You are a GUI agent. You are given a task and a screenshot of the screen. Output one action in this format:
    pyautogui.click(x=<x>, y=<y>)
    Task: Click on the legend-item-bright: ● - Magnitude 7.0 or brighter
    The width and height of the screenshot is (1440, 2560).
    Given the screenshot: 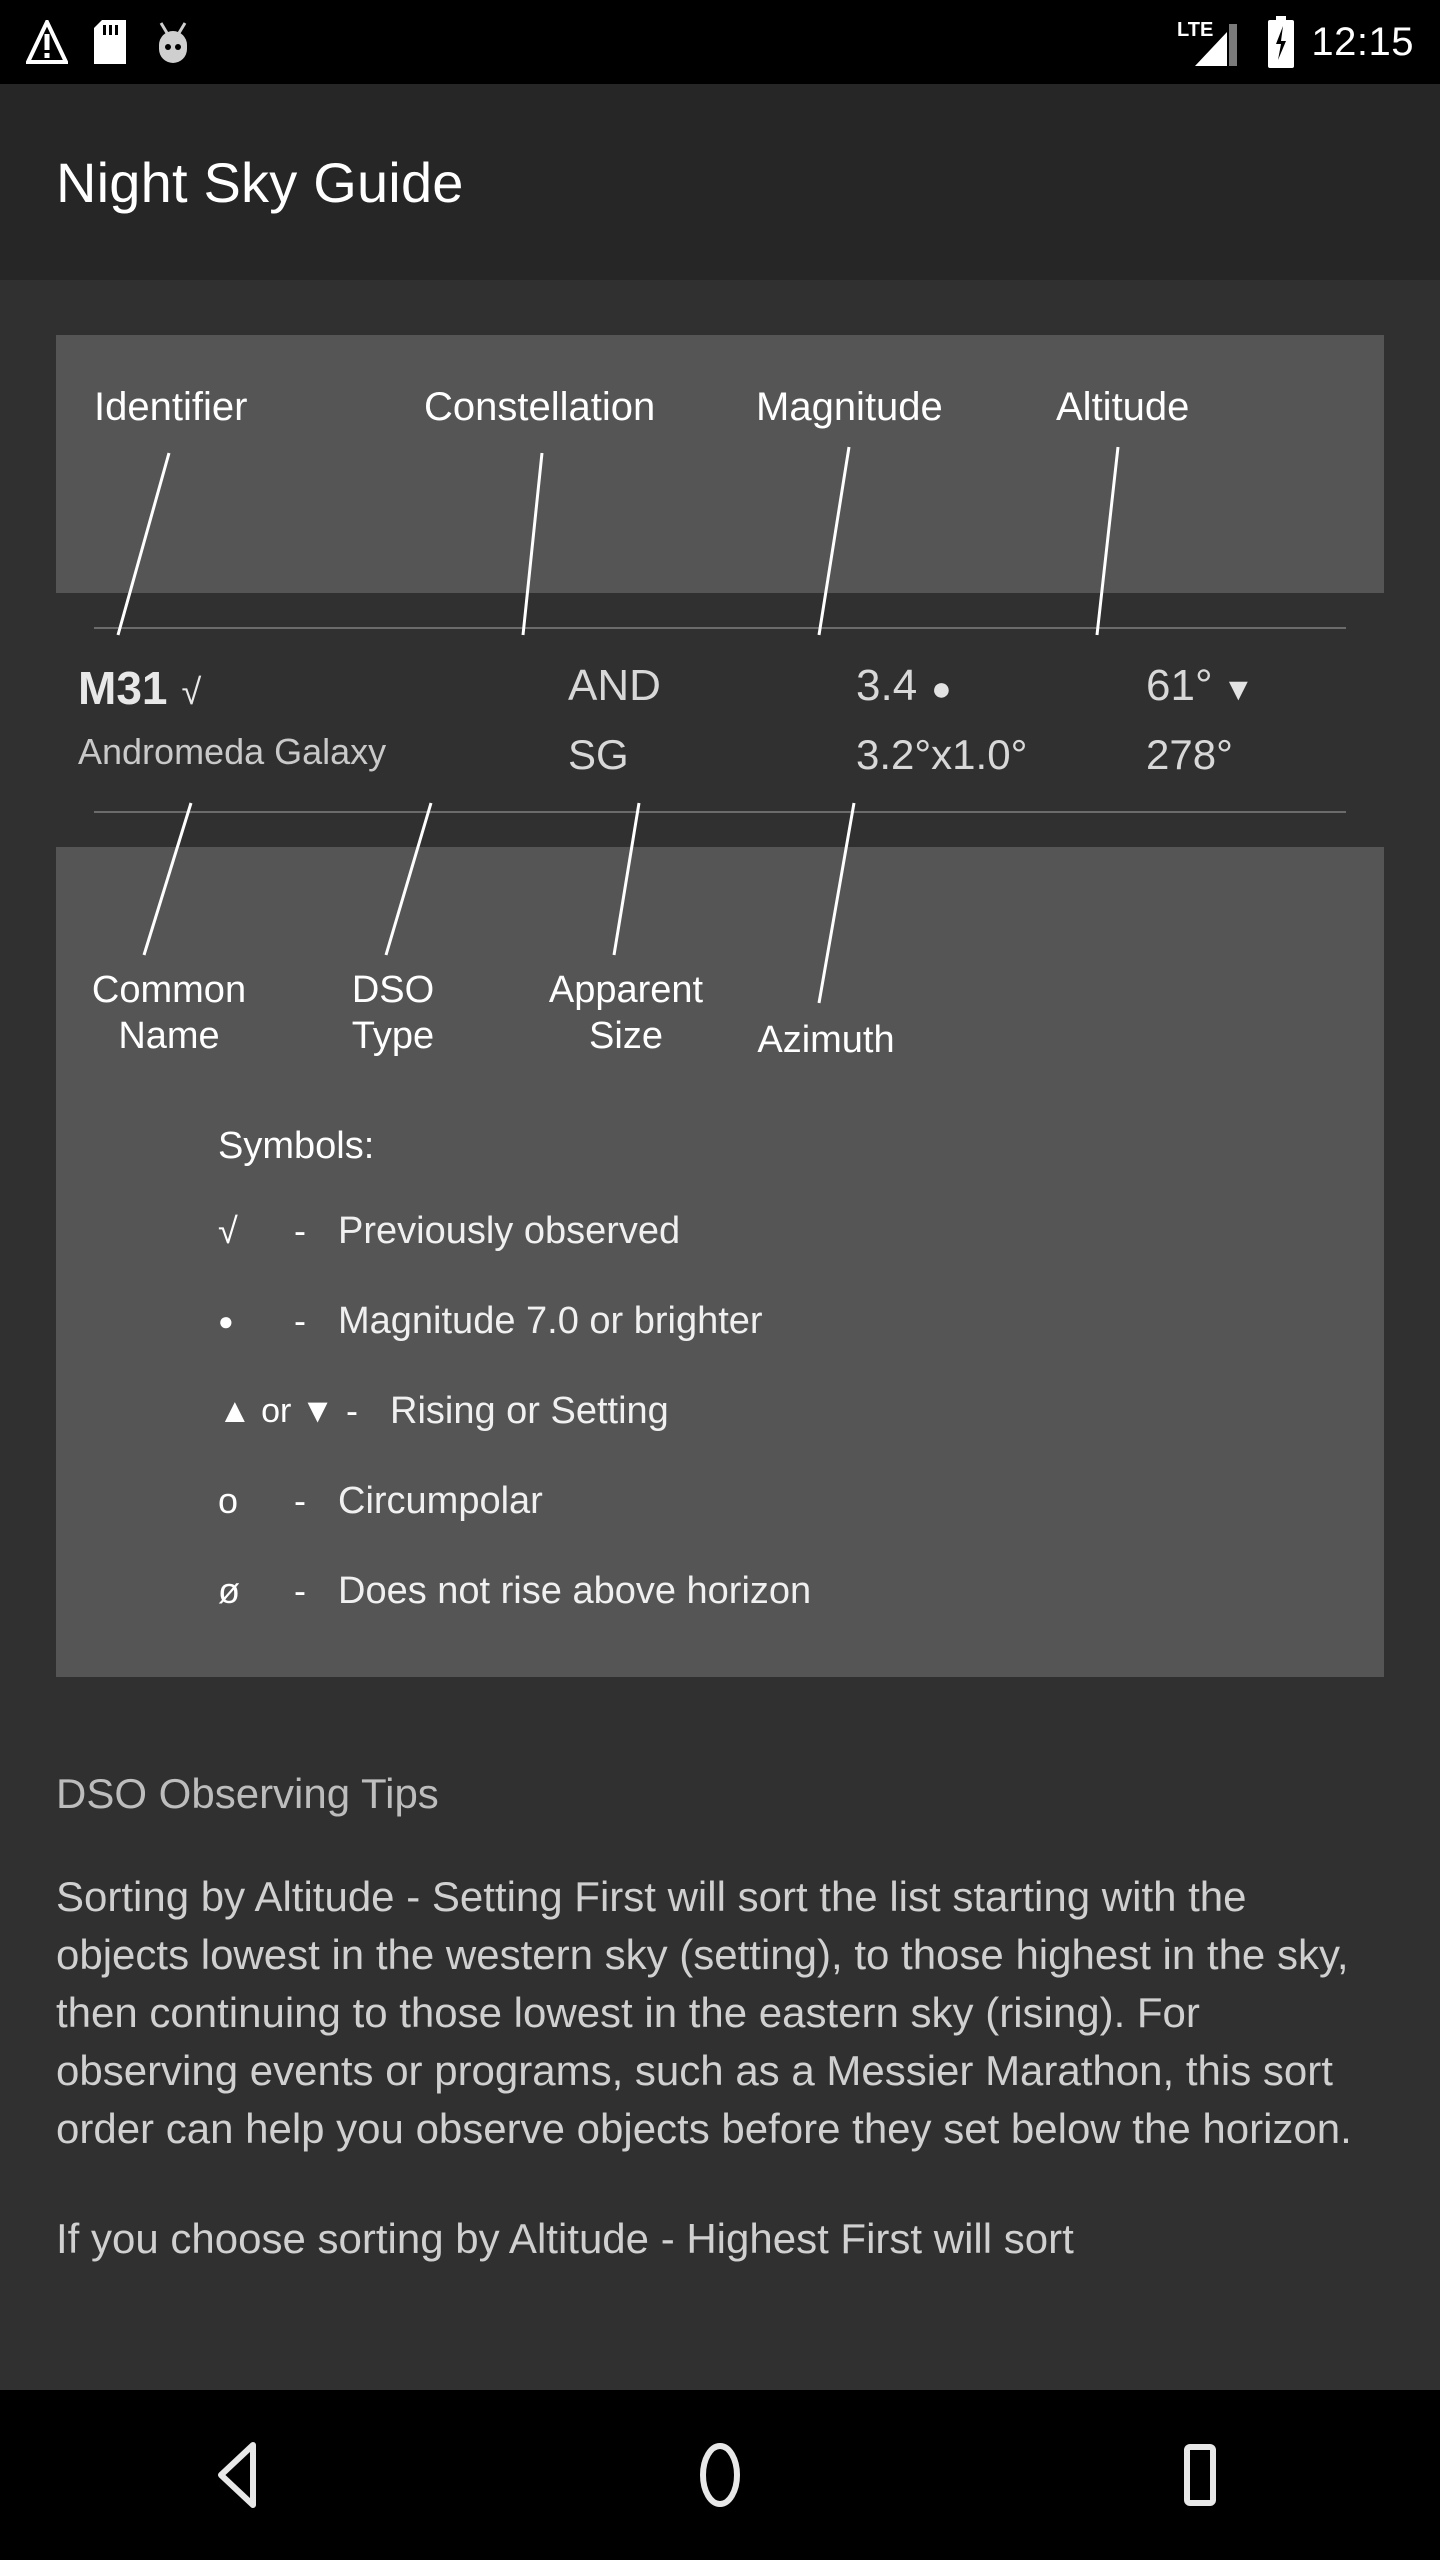 What is the action you would take?
    pyautogui.click(x=718, y=1321)
    